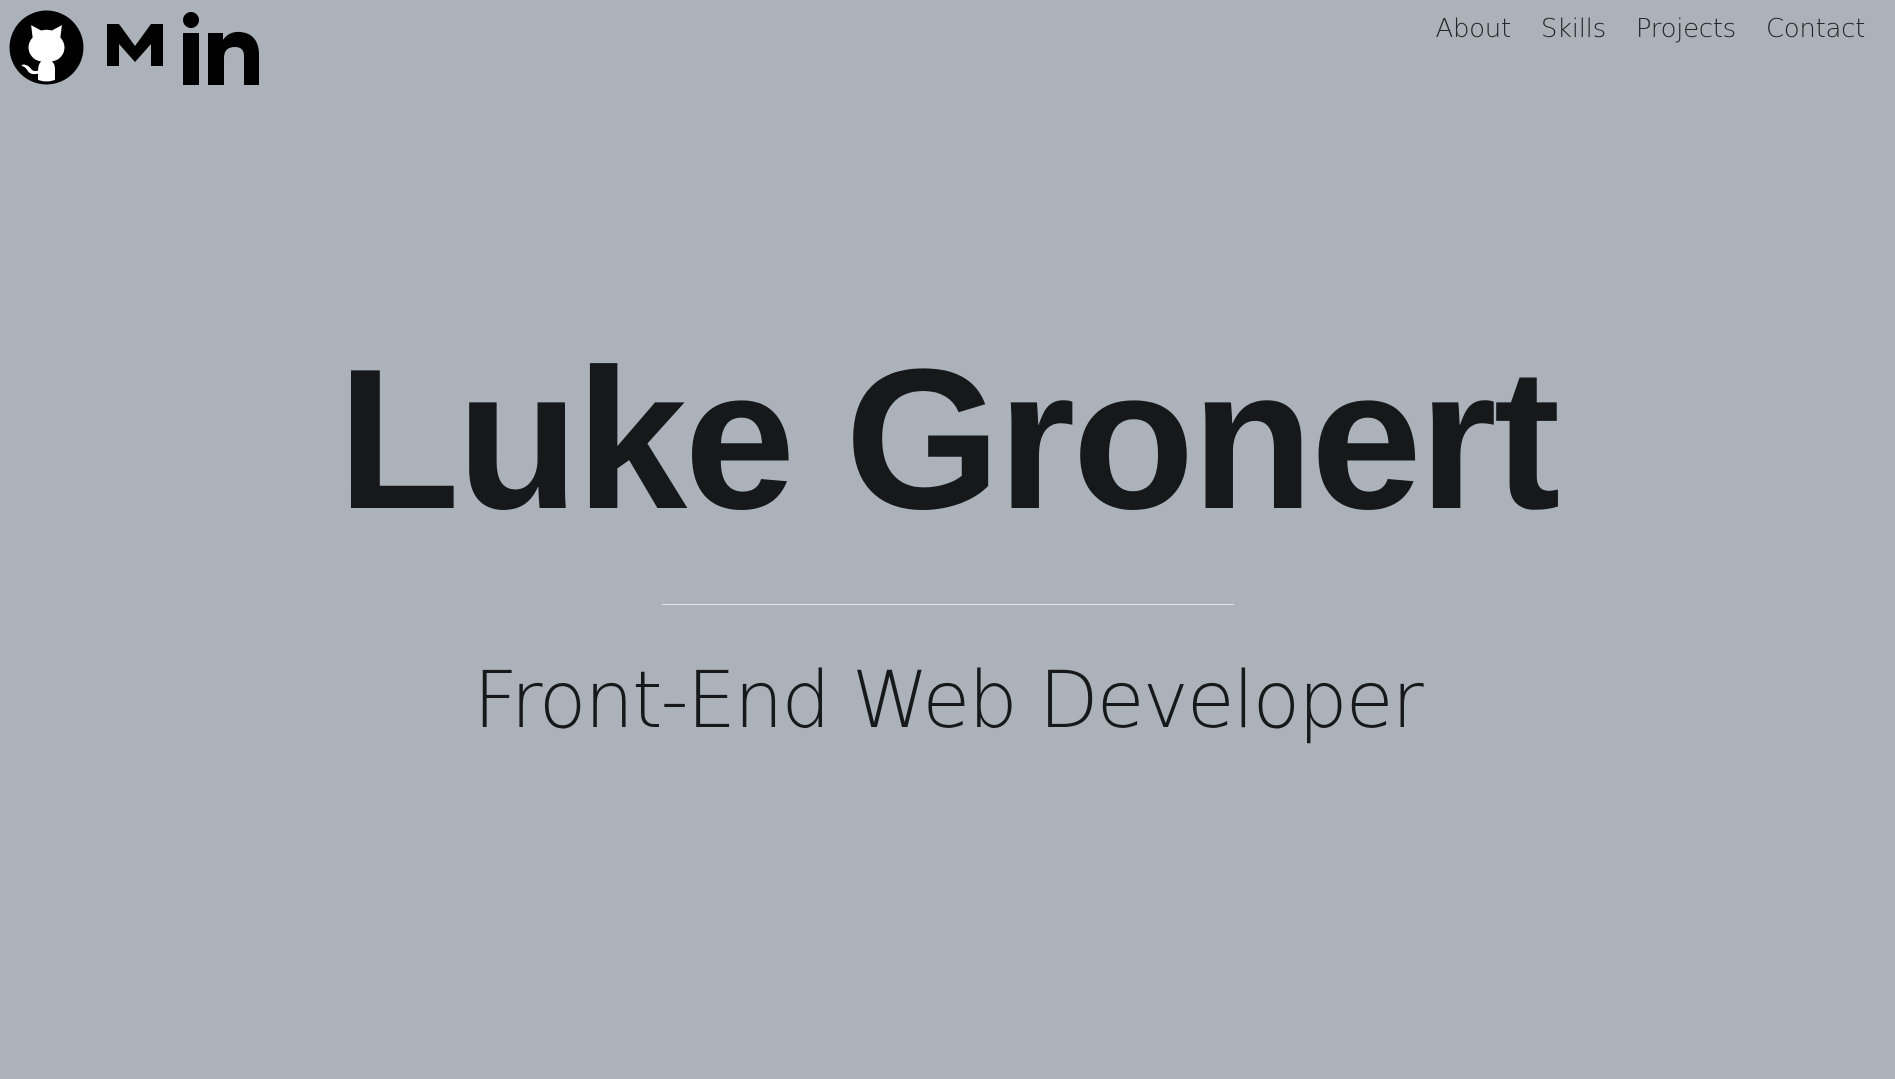  I want to click on nav-contact: Contact, so click(1815, 29).